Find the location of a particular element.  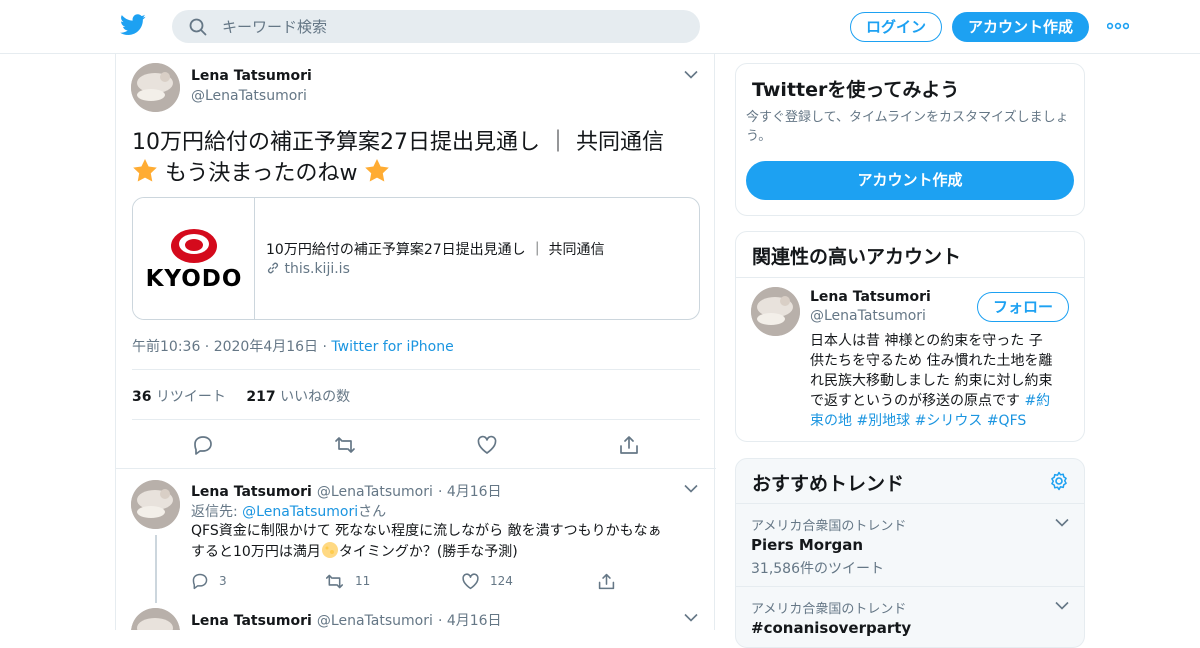

tweet-time: 午前10:36 · 2020年4月16日 · is located at coordinates (231, 347).